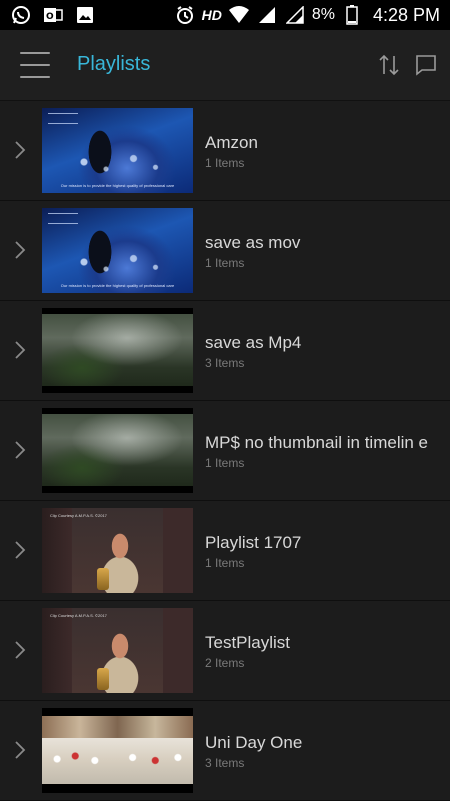  Describe the element at coordinates (231, 142) in the screenshot. I see `playlist-name: Amzon` at that location.